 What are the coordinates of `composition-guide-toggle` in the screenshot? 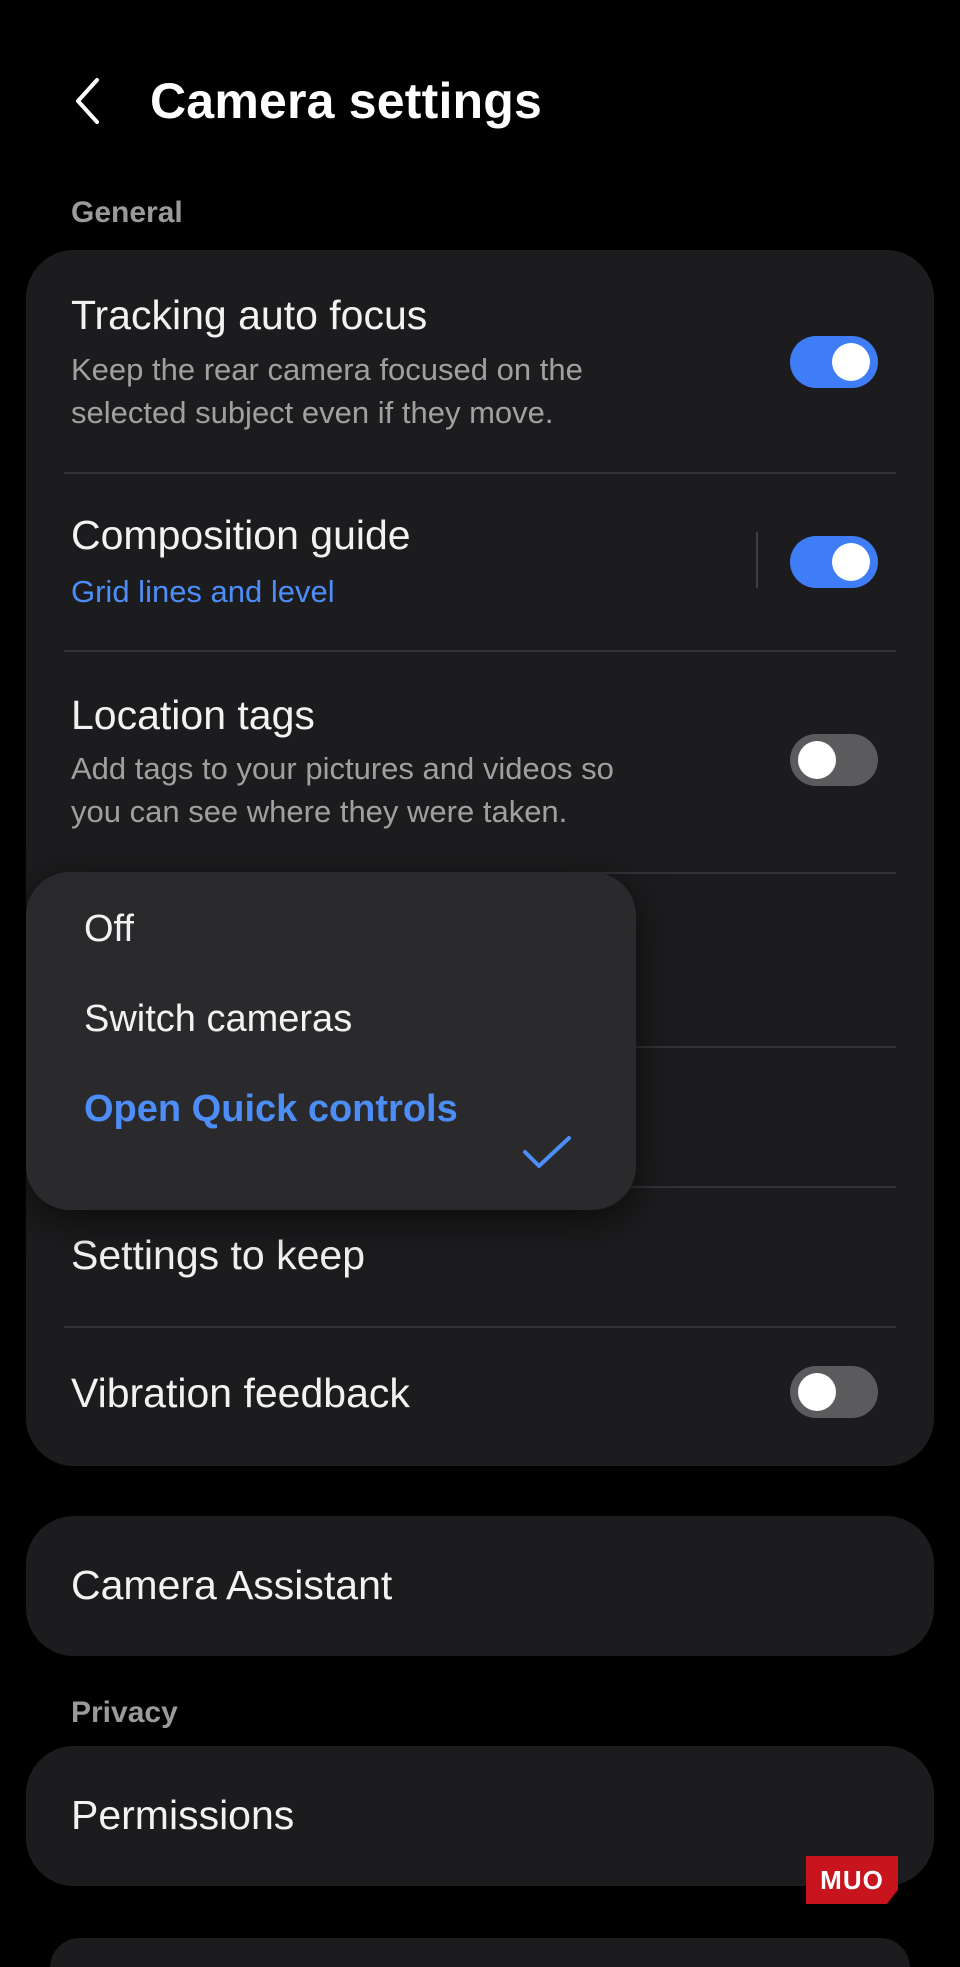 It's located at (834, 562).